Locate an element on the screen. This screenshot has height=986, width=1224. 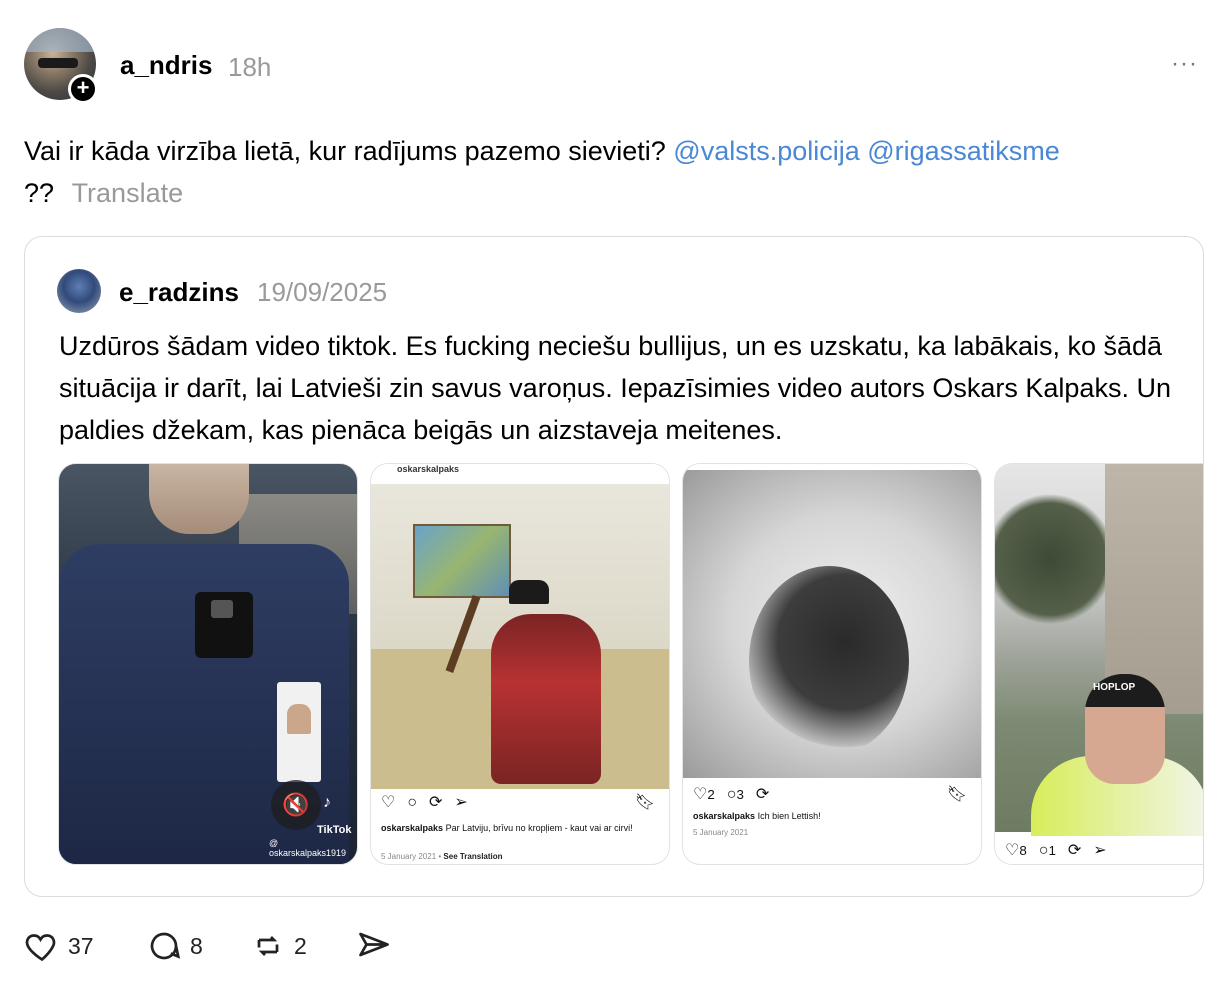
more-icon: ··· is located at coordinates (1184, 64).